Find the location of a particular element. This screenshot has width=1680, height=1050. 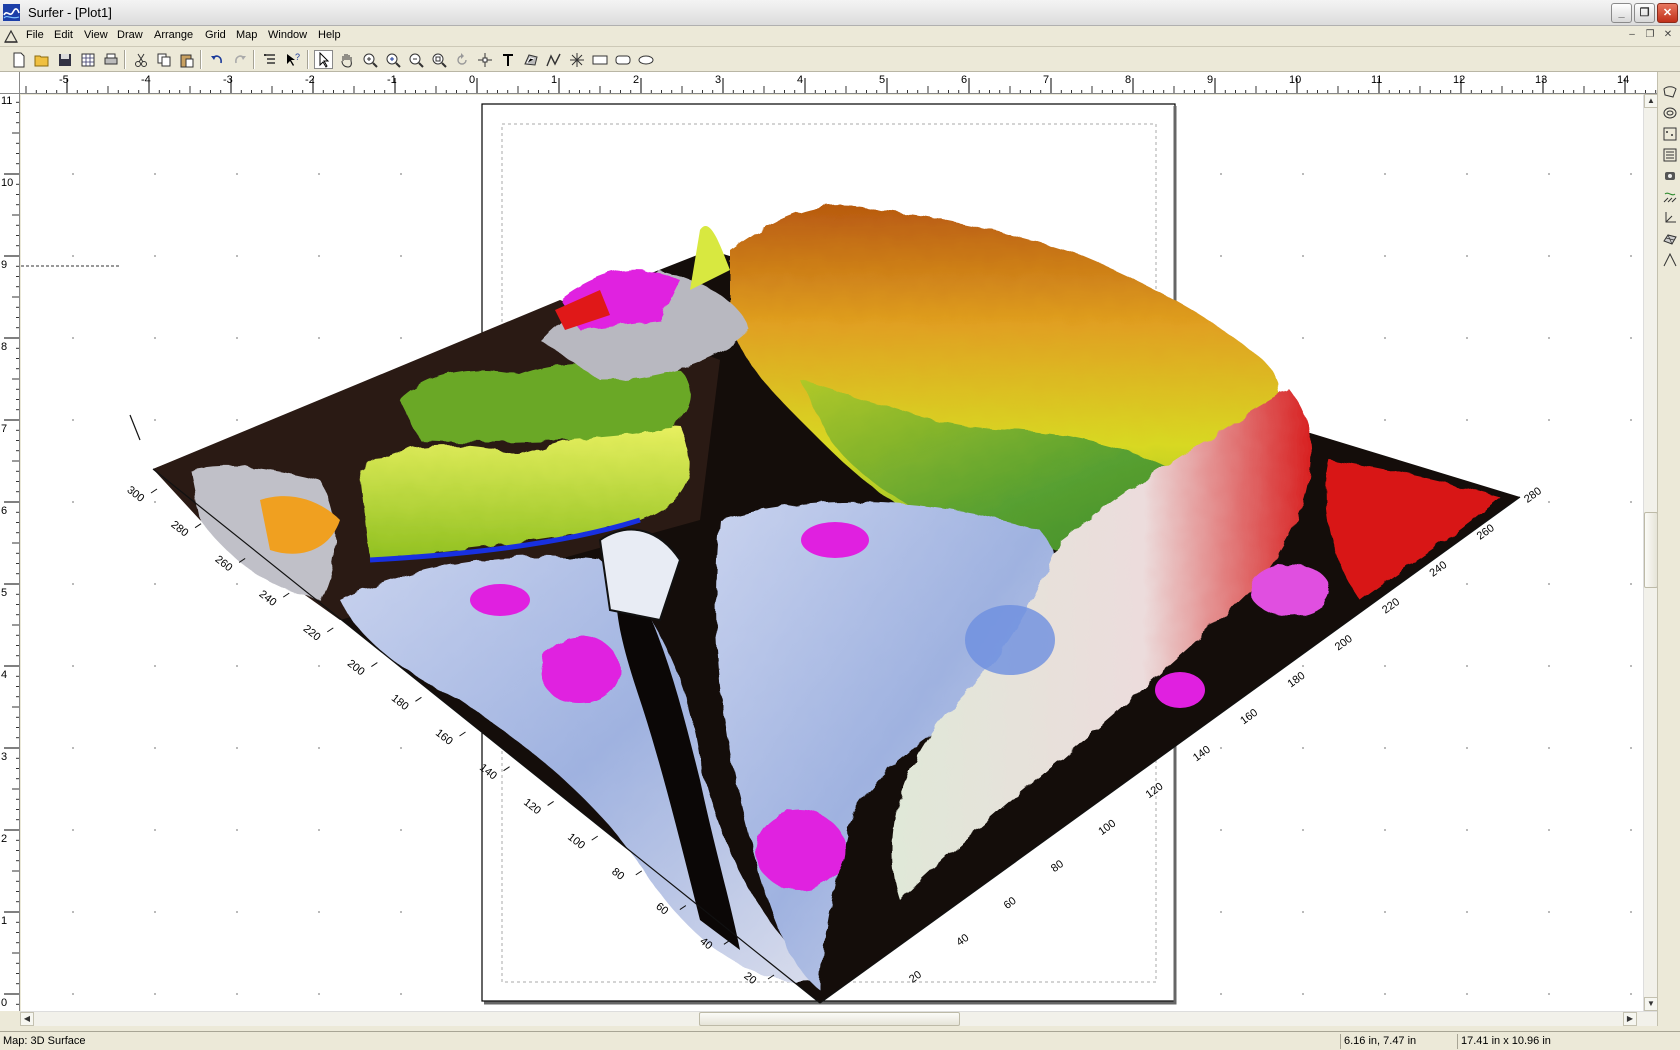

menu-edit: Edit is located at coordinates (63, 35).